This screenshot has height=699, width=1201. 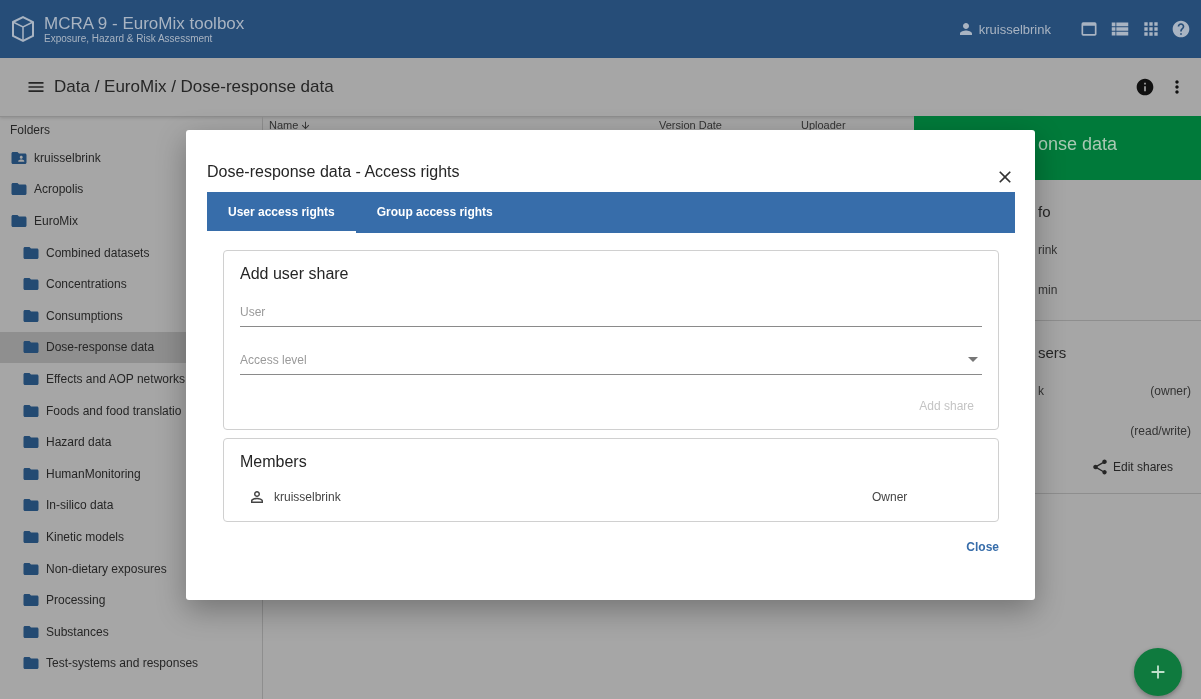 What do you see at coordinates (131, 410) in the screenshot?
I see `folder-item: Foods and food translatio` at bounding box center [131, 410].